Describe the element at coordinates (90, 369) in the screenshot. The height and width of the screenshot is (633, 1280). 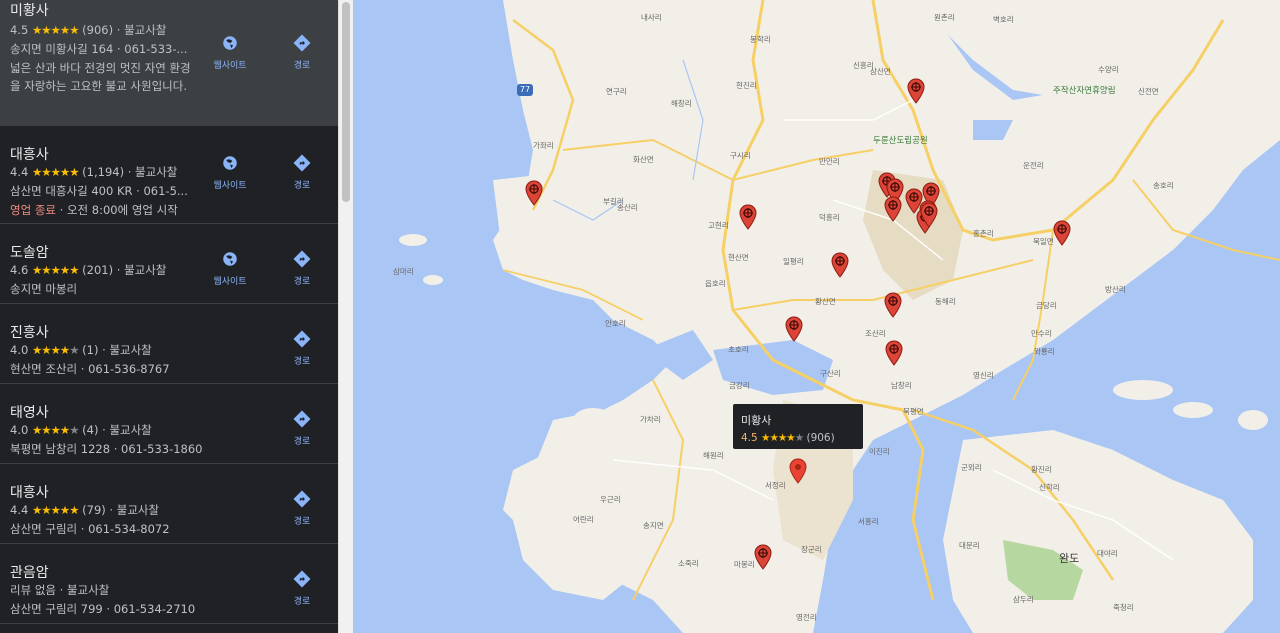
I see `place-address: 현산면 조산리 · 061-536-8767` at that location.